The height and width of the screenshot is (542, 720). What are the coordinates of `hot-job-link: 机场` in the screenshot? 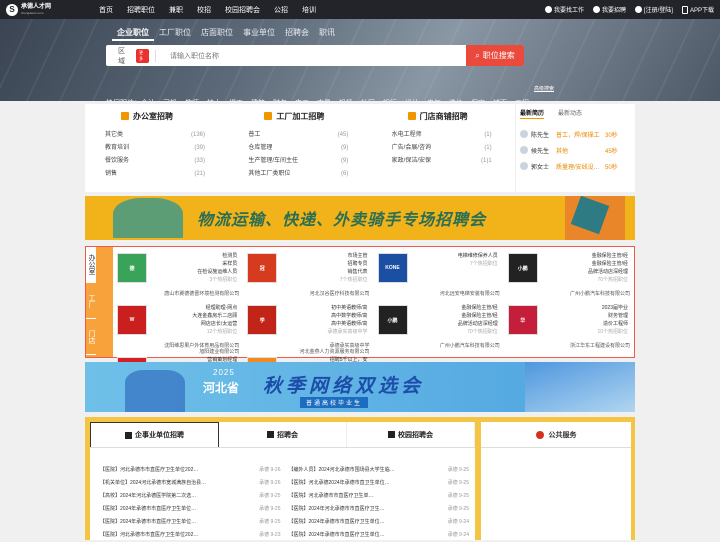 It's located at (346, 99).